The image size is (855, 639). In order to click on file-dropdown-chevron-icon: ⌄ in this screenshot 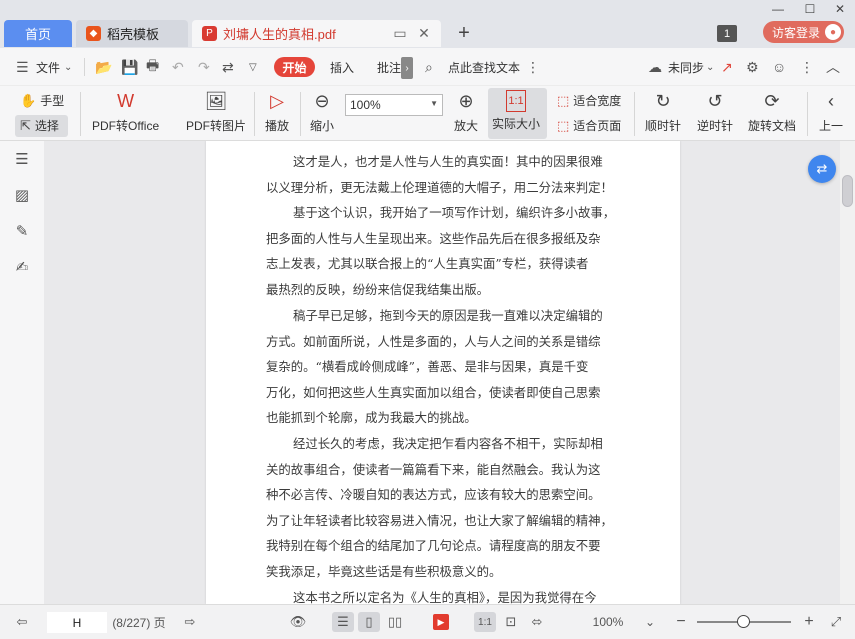, I will do `click(68, 67)`.